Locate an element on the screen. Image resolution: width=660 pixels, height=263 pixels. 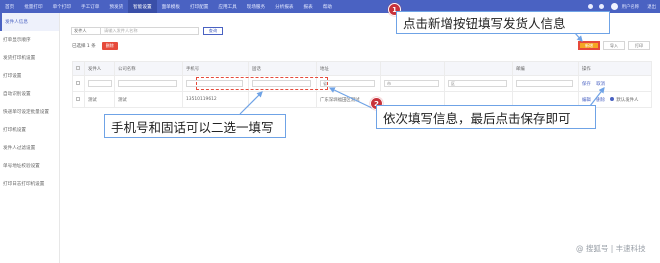
step2-callout: 依次填写信息，最后点击保存即可 is located at coordinates (486, 117).